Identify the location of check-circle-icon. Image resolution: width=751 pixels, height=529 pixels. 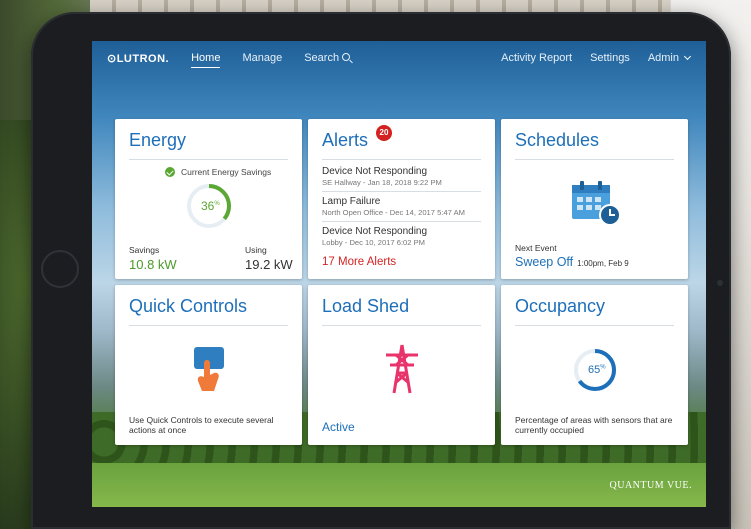
(170, 172).